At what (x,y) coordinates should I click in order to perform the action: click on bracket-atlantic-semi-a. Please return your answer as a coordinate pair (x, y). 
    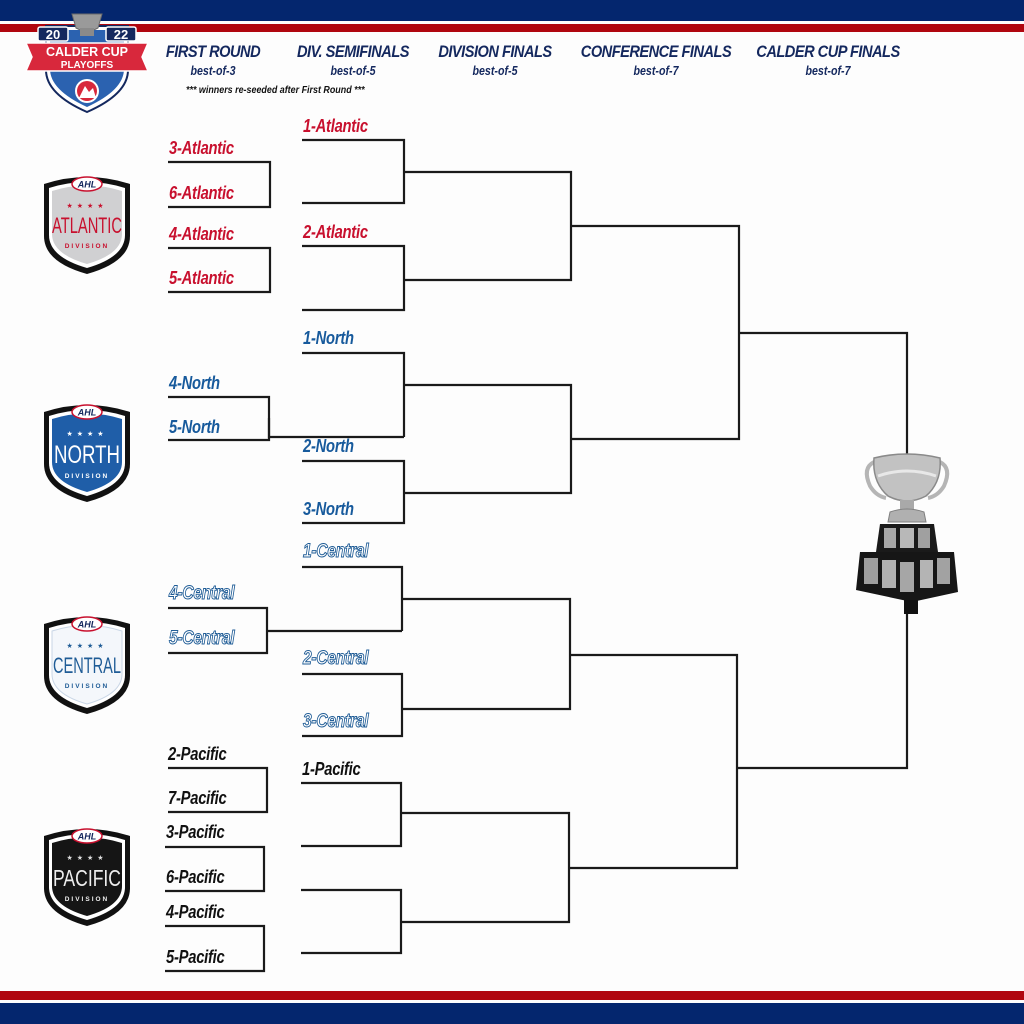
    Looking at the image, I should click on (354, 171).